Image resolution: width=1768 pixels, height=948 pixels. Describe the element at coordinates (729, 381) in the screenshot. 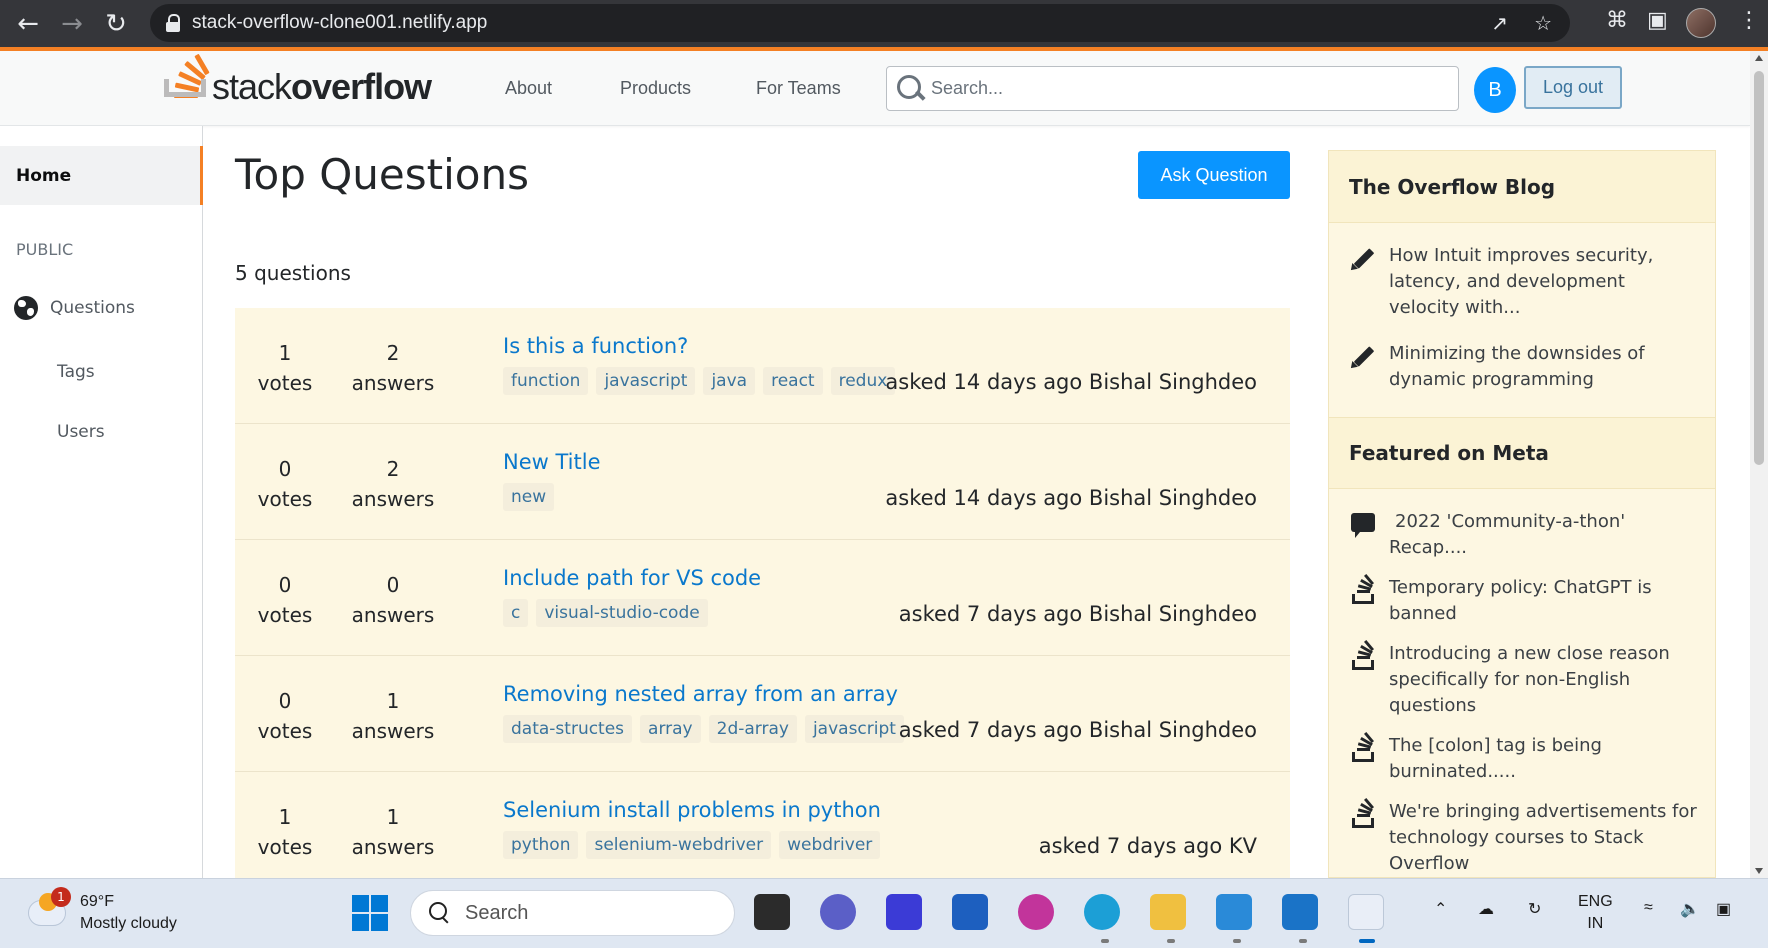

I see `question-tag: java` at that location.